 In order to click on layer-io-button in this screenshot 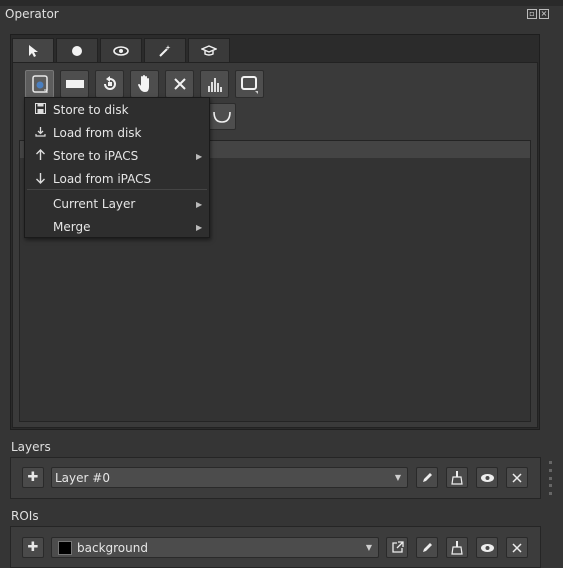, I will do `click(39, 84)`.